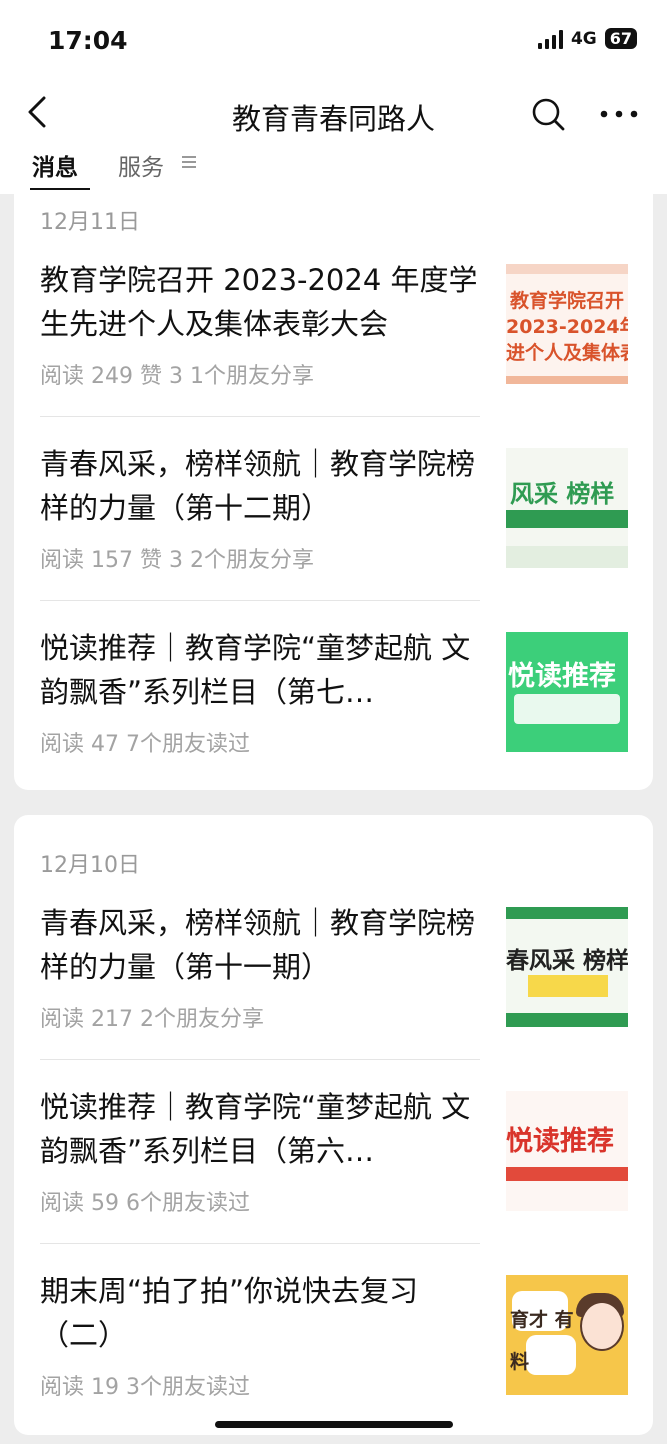 This screenshot has height=1444, width=667. I want to click on more-button, so click(619, 114).